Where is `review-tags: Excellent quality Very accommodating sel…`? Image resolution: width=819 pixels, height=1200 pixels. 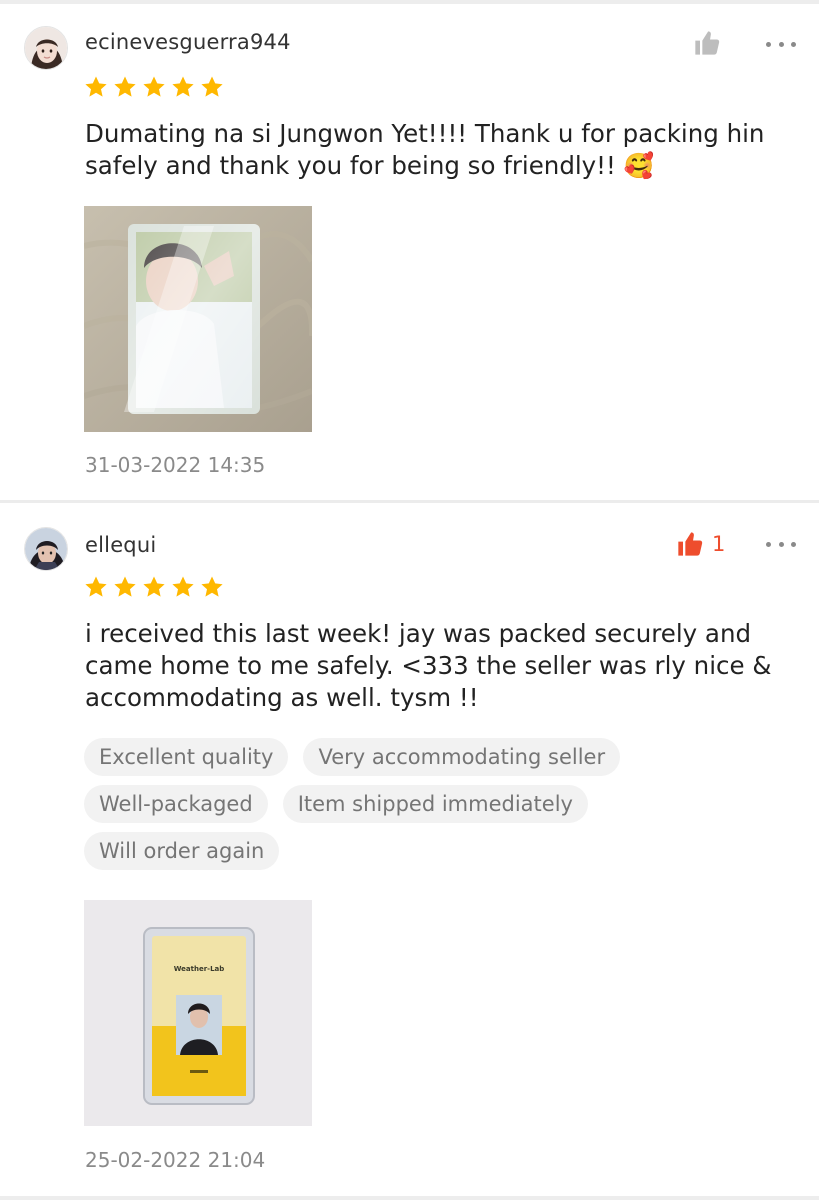
review-tags: Excellent quality Very accommodating sel… is located at coordinates (404, 808).